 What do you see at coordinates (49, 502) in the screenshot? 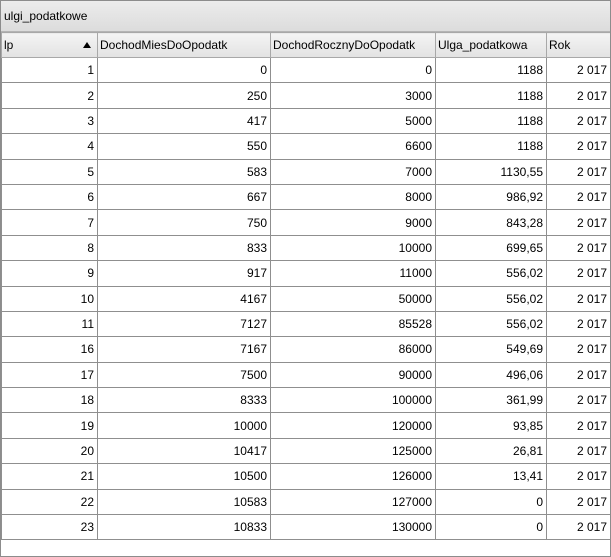
I see `cell-lp: 22` at bounding box center [49, 502].